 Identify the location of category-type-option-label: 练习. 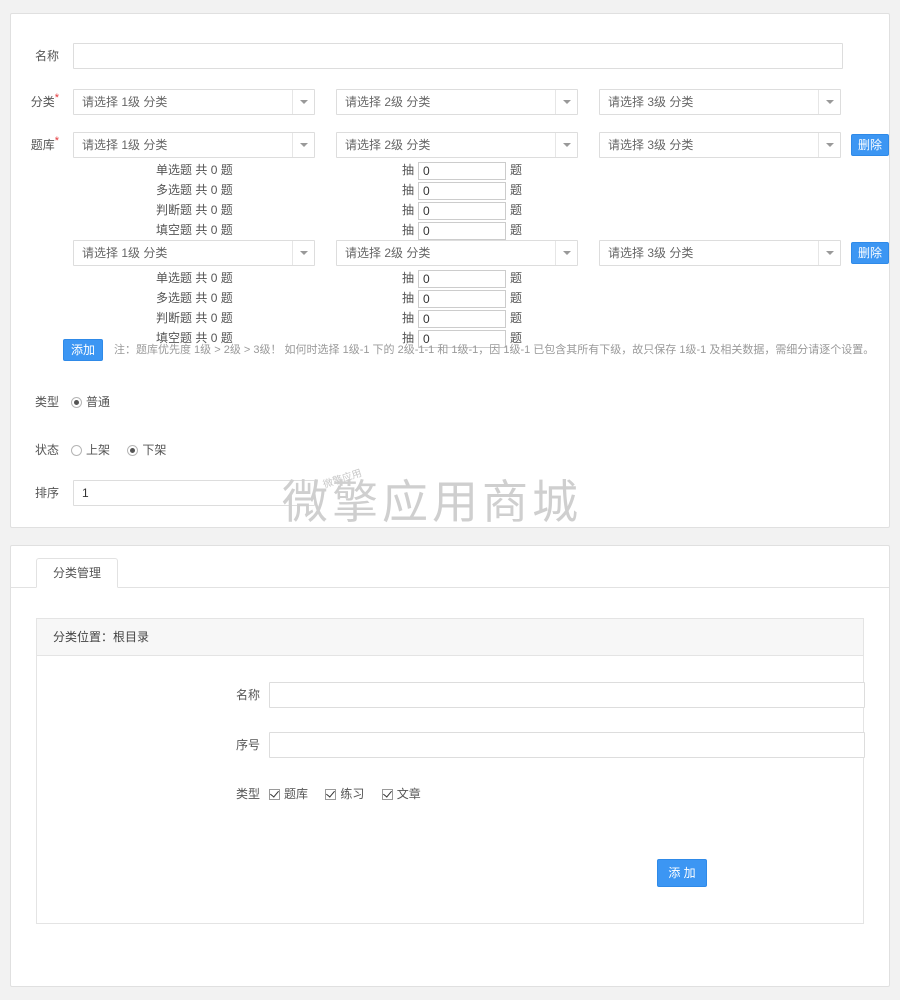
(352, 794).